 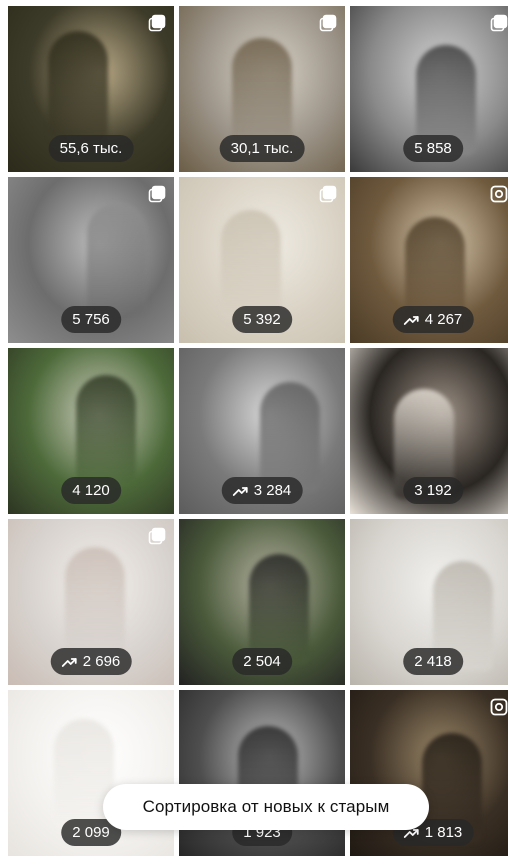 I want to click on post-tile: 4 120, so click(x=91, y=431).